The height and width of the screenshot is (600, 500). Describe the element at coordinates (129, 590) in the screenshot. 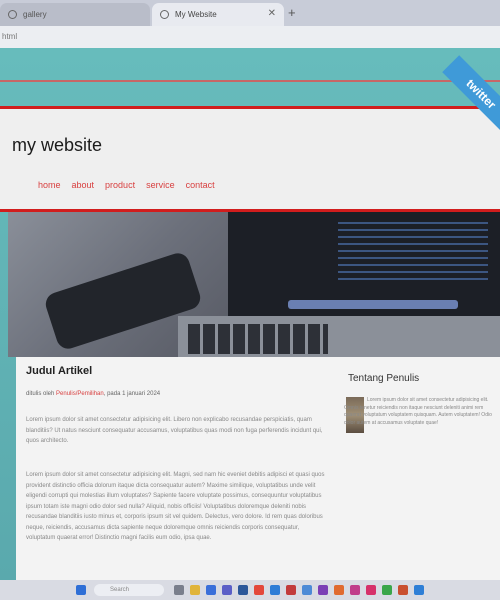

I see `taskbar-search: Search` at that location.